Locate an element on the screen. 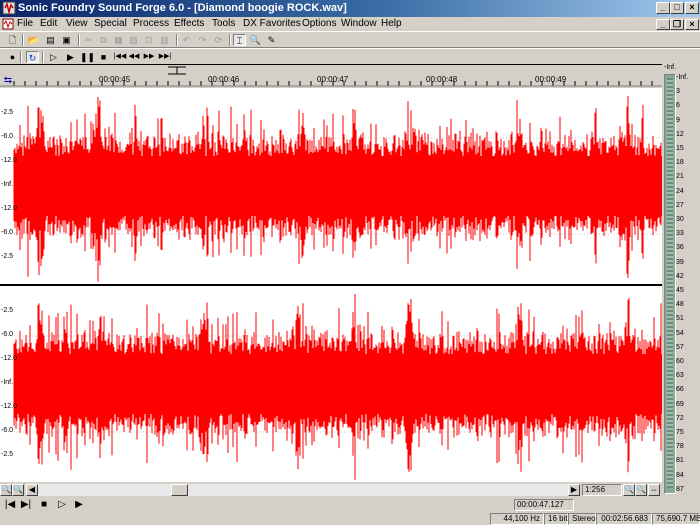  rewind-icon: ◀◀ is located at coordinates (134, 57).